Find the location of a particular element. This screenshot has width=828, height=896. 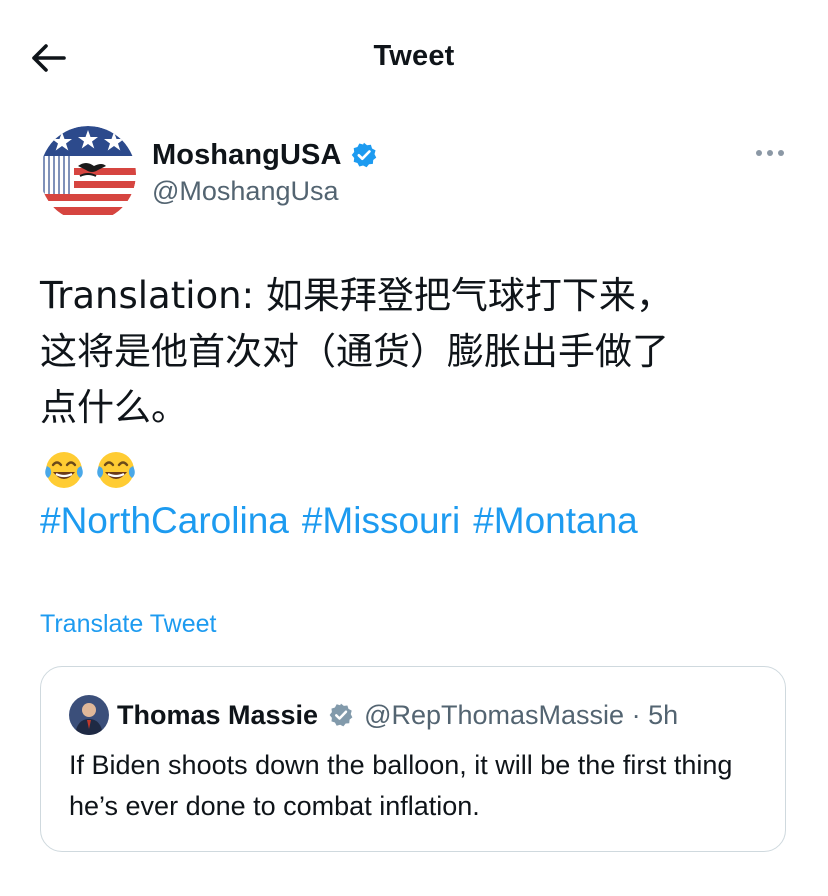

hashtag-link: #Missouri is located at coordinates (381, 520).